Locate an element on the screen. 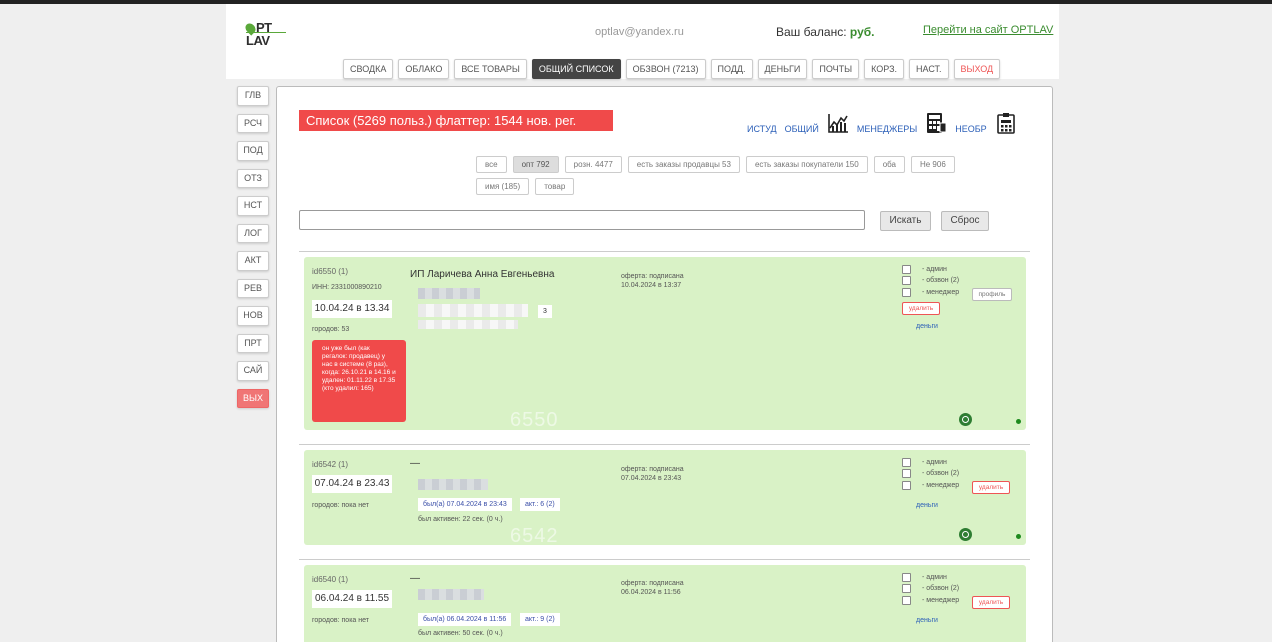  reset-button: Сброс is located at coordinates (965, 221).